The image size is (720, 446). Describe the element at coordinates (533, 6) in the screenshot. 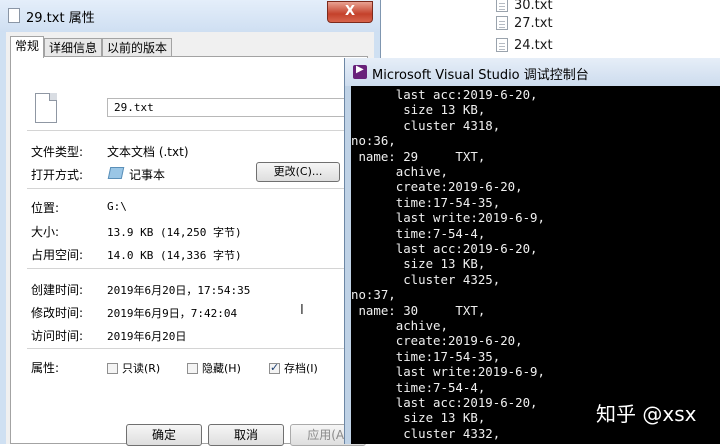

I see `file-name: 30.txt` at that location.